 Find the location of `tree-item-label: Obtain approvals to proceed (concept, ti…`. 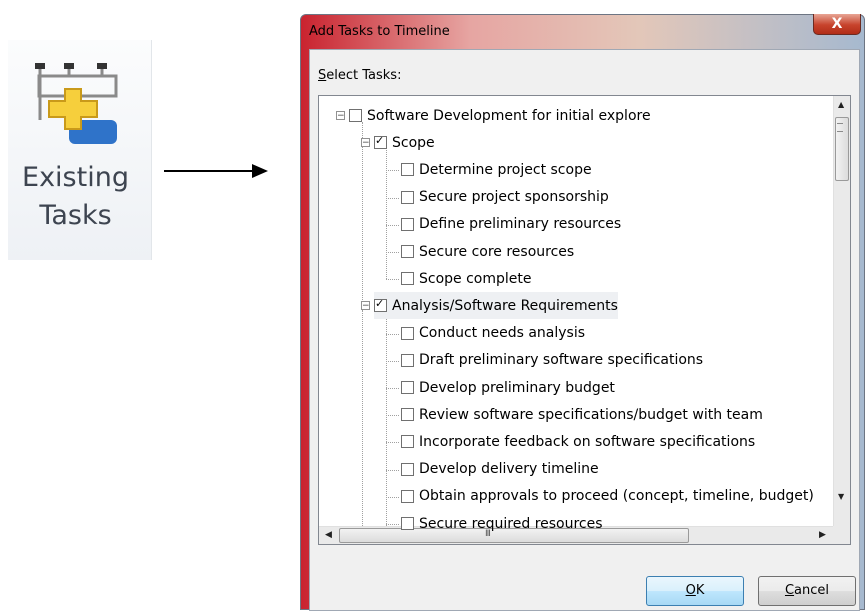

tree-item-label: Obtain approvals to proceed (concept, ti… is located at coordinates (616, 496).